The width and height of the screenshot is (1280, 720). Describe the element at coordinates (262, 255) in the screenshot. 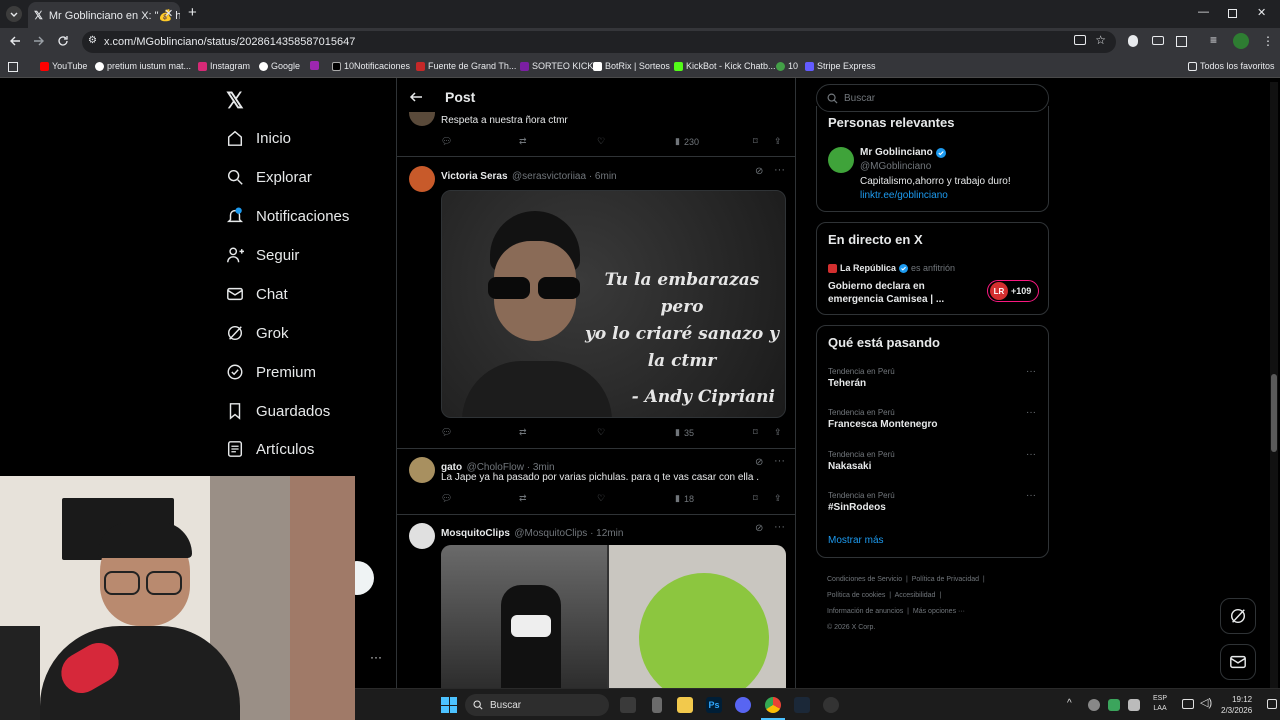

I see `nav-item-seguir: Seguir` at that location.